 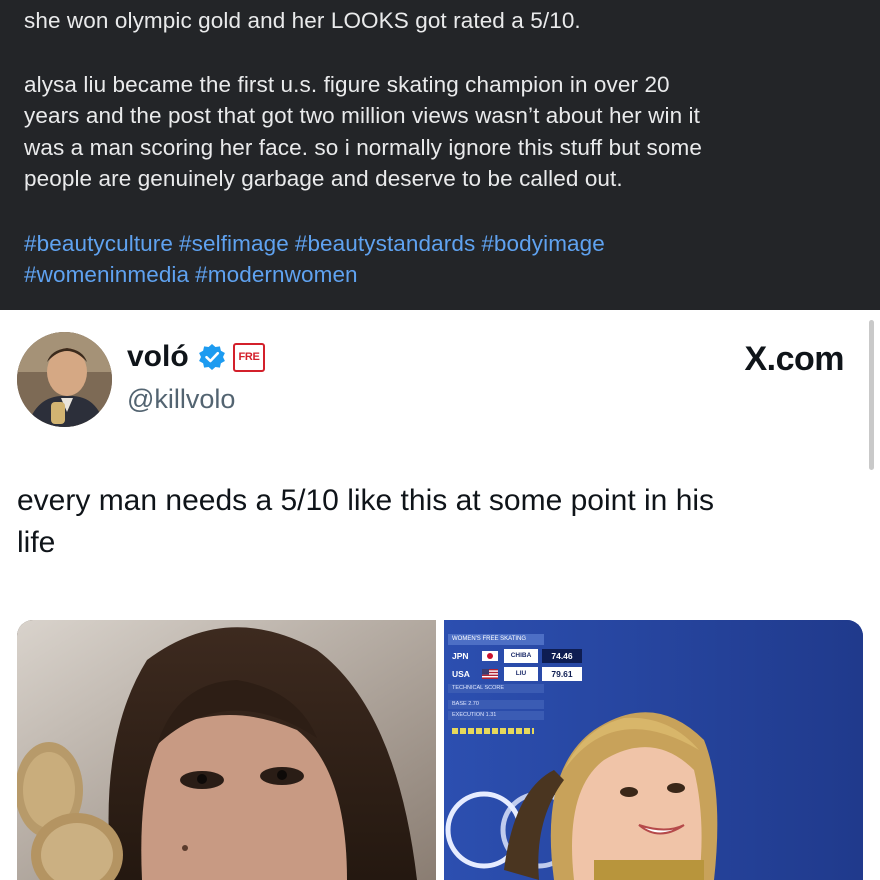 I want to click on hashtag-link: #womeninmedia, so click(x=106, y=274).